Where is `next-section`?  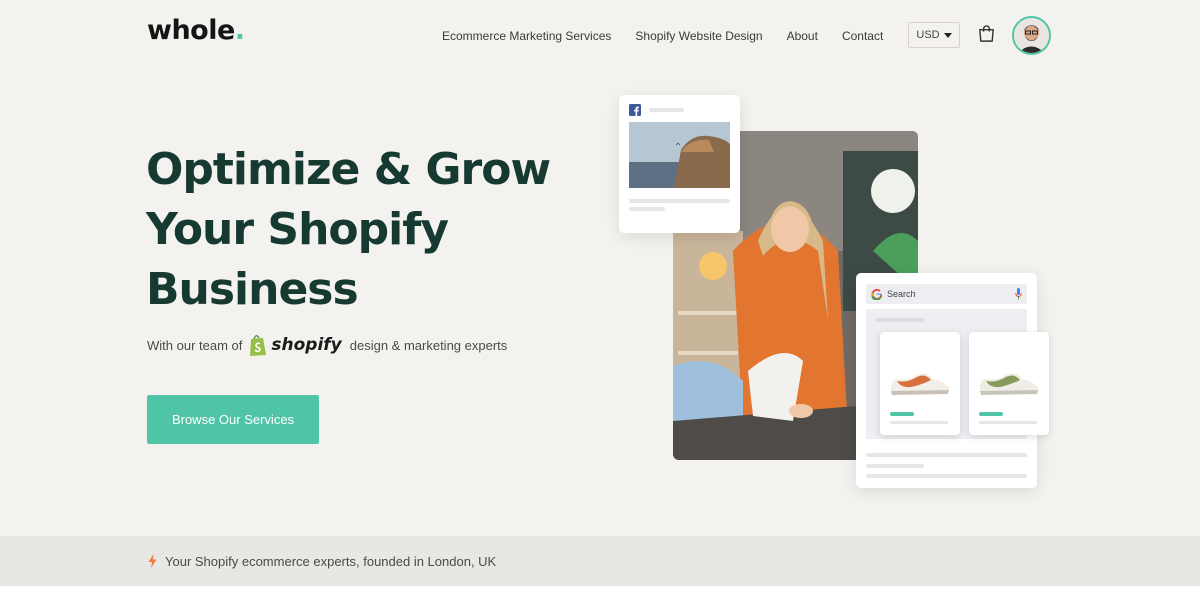
next-section is located at coordinates (600, 593).